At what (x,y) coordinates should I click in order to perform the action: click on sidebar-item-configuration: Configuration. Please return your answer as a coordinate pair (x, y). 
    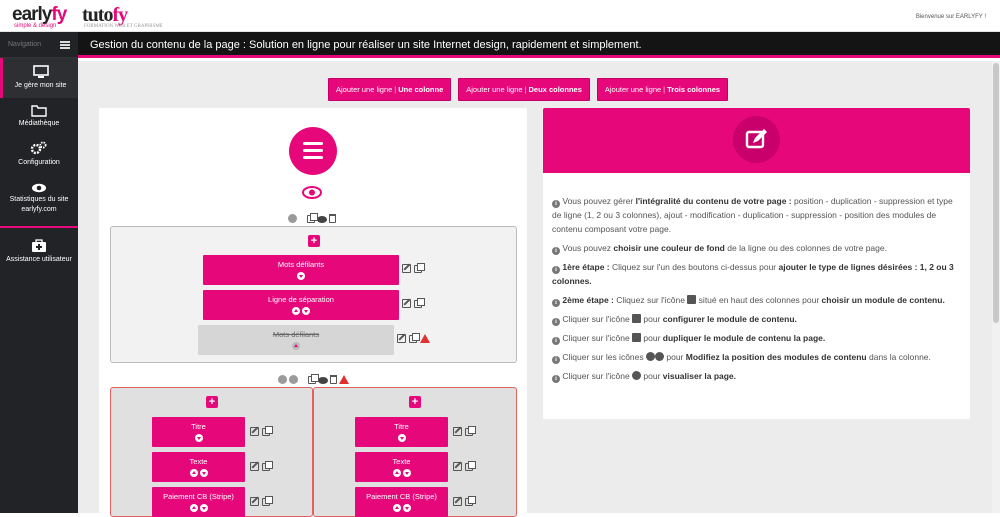
    Looking at the image, I should click on (39, 154).